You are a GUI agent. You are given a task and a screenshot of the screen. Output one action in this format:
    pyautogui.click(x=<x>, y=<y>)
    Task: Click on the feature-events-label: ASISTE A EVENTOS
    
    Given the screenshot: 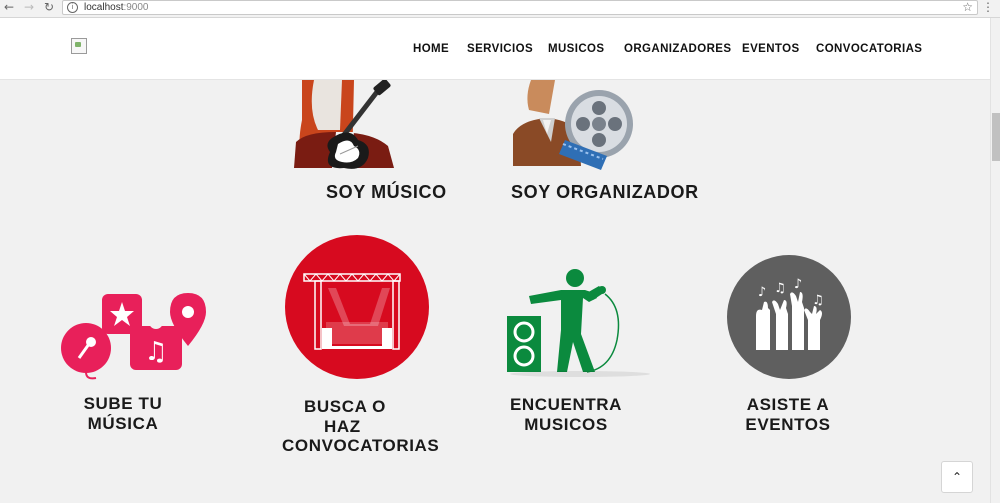 What is the action you would take?
    pyautogui.click(x=788, y=414)
    